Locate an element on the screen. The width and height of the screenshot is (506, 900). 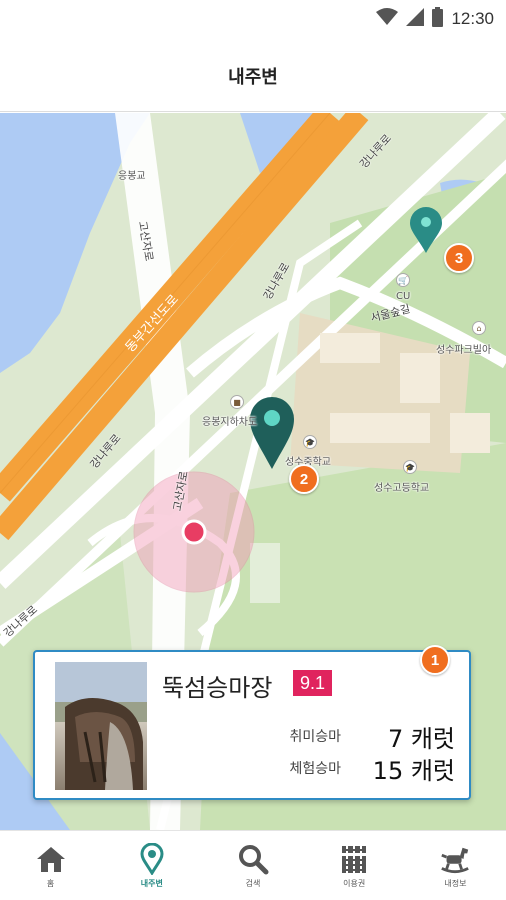
label-cu: CU is located at coordinates (403, 296).